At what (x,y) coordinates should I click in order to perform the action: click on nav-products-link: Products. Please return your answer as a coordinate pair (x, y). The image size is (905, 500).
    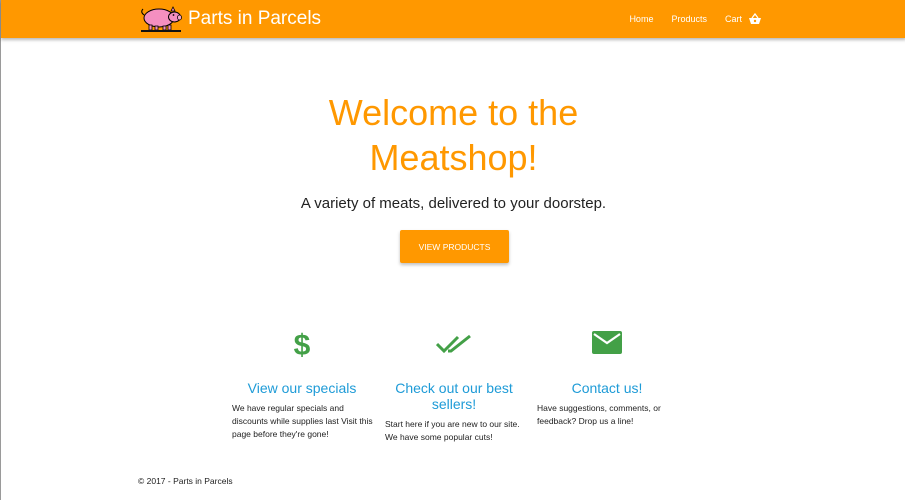
    Looking at the image, I should click on (689, 19).